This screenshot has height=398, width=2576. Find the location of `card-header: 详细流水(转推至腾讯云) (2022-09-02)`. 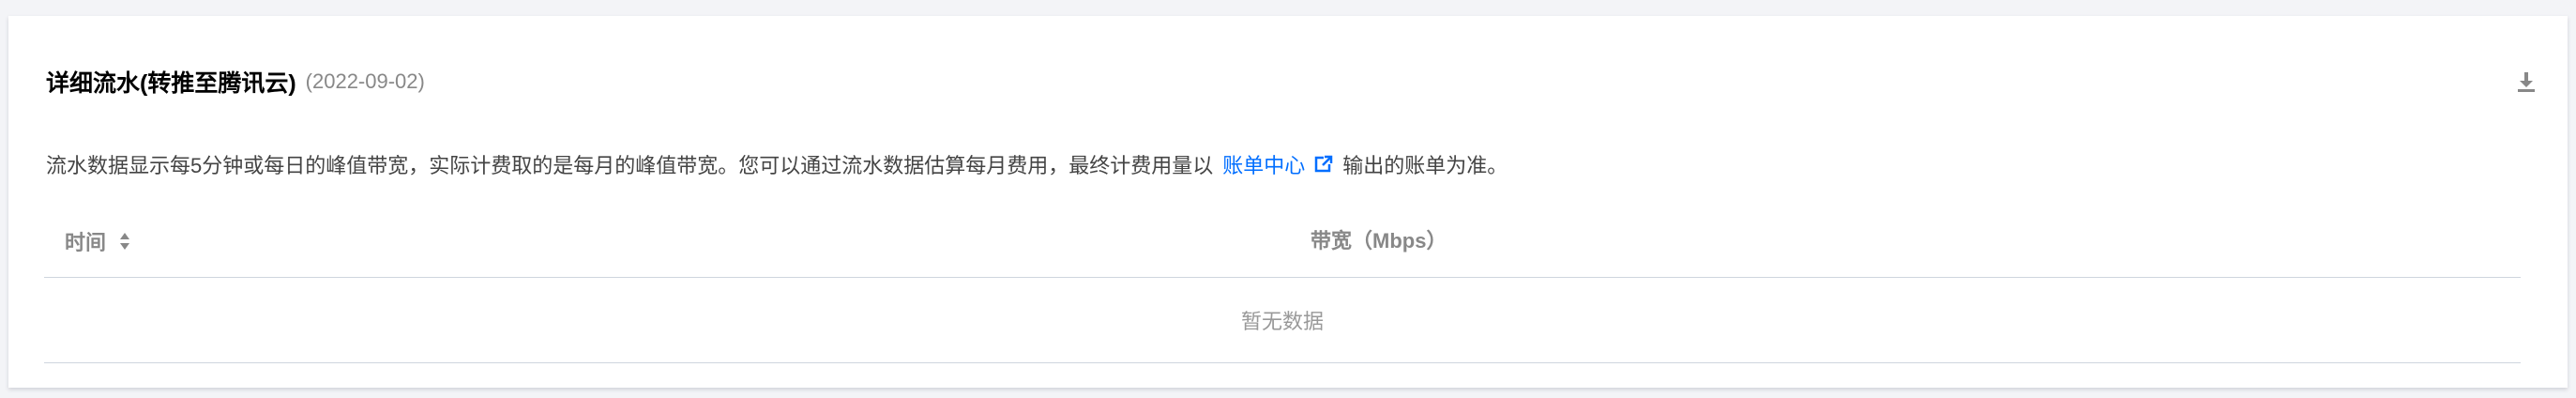

card-header: 详细流水(转推至腾讯云) (2022-09-02) is located at coordinates (236, 81).